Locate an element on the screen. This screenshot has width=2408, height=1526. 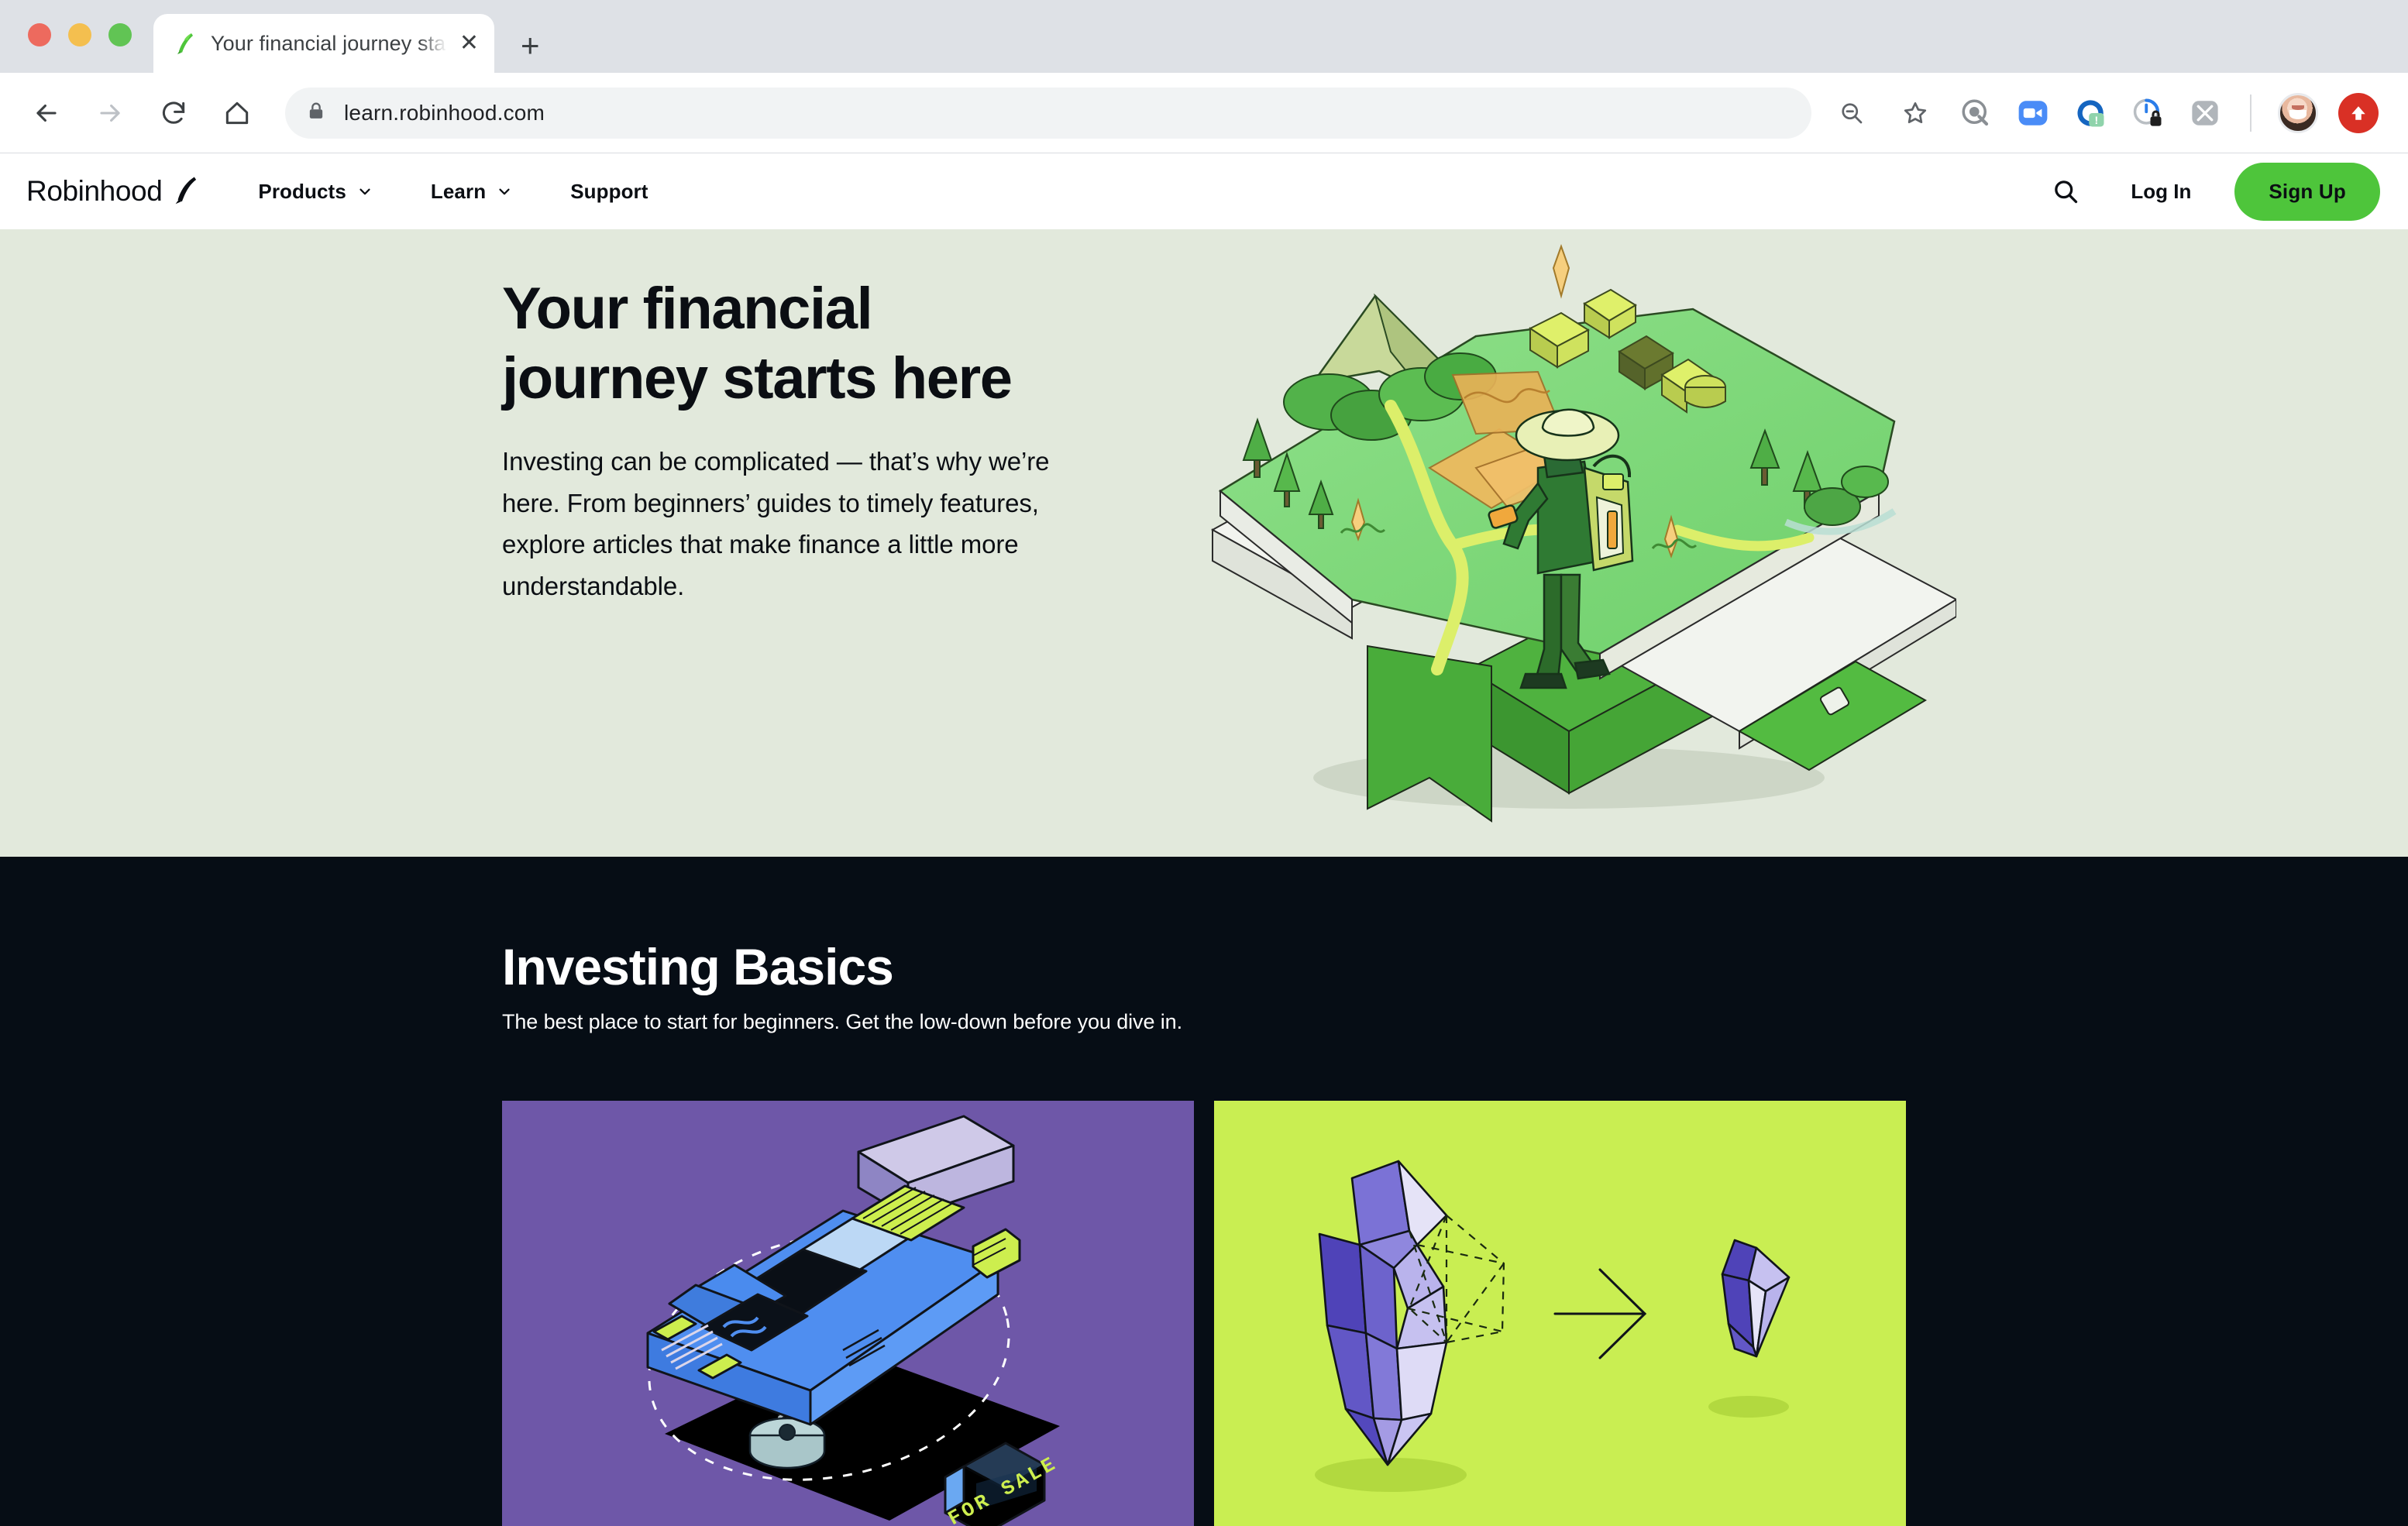
browser-toolbar: learn.robinhood.com ! is located at coordinates (1204, 113).